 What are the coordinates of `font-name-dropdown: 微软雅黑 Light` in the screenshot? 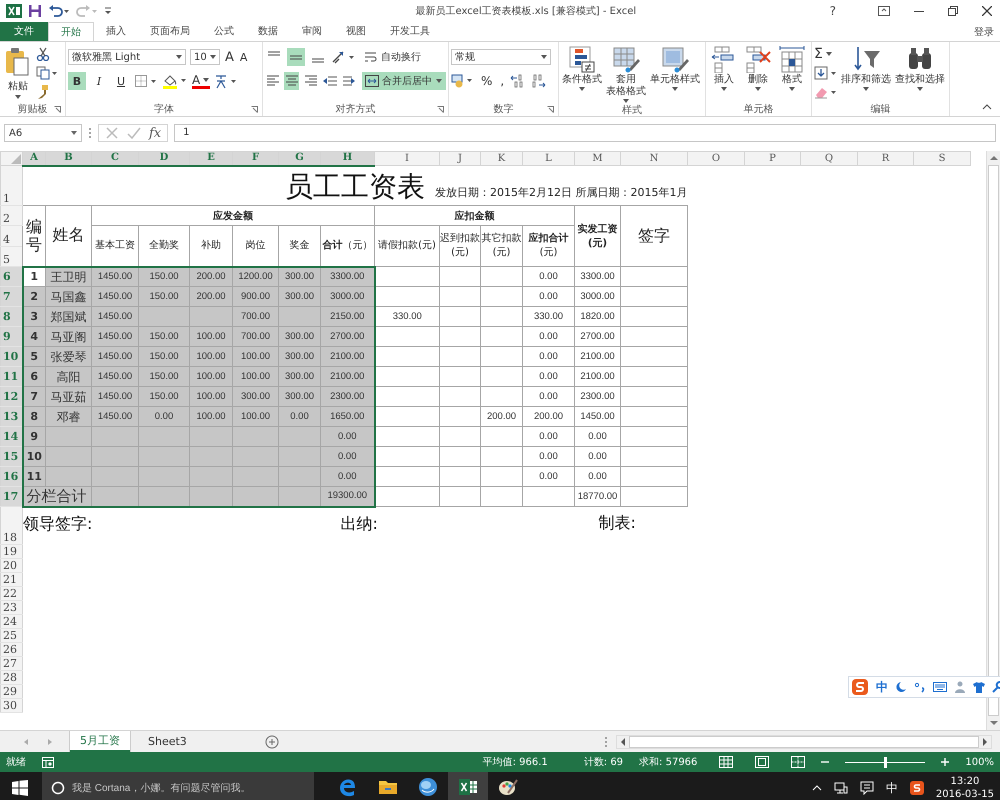 It's located at (127, 57).